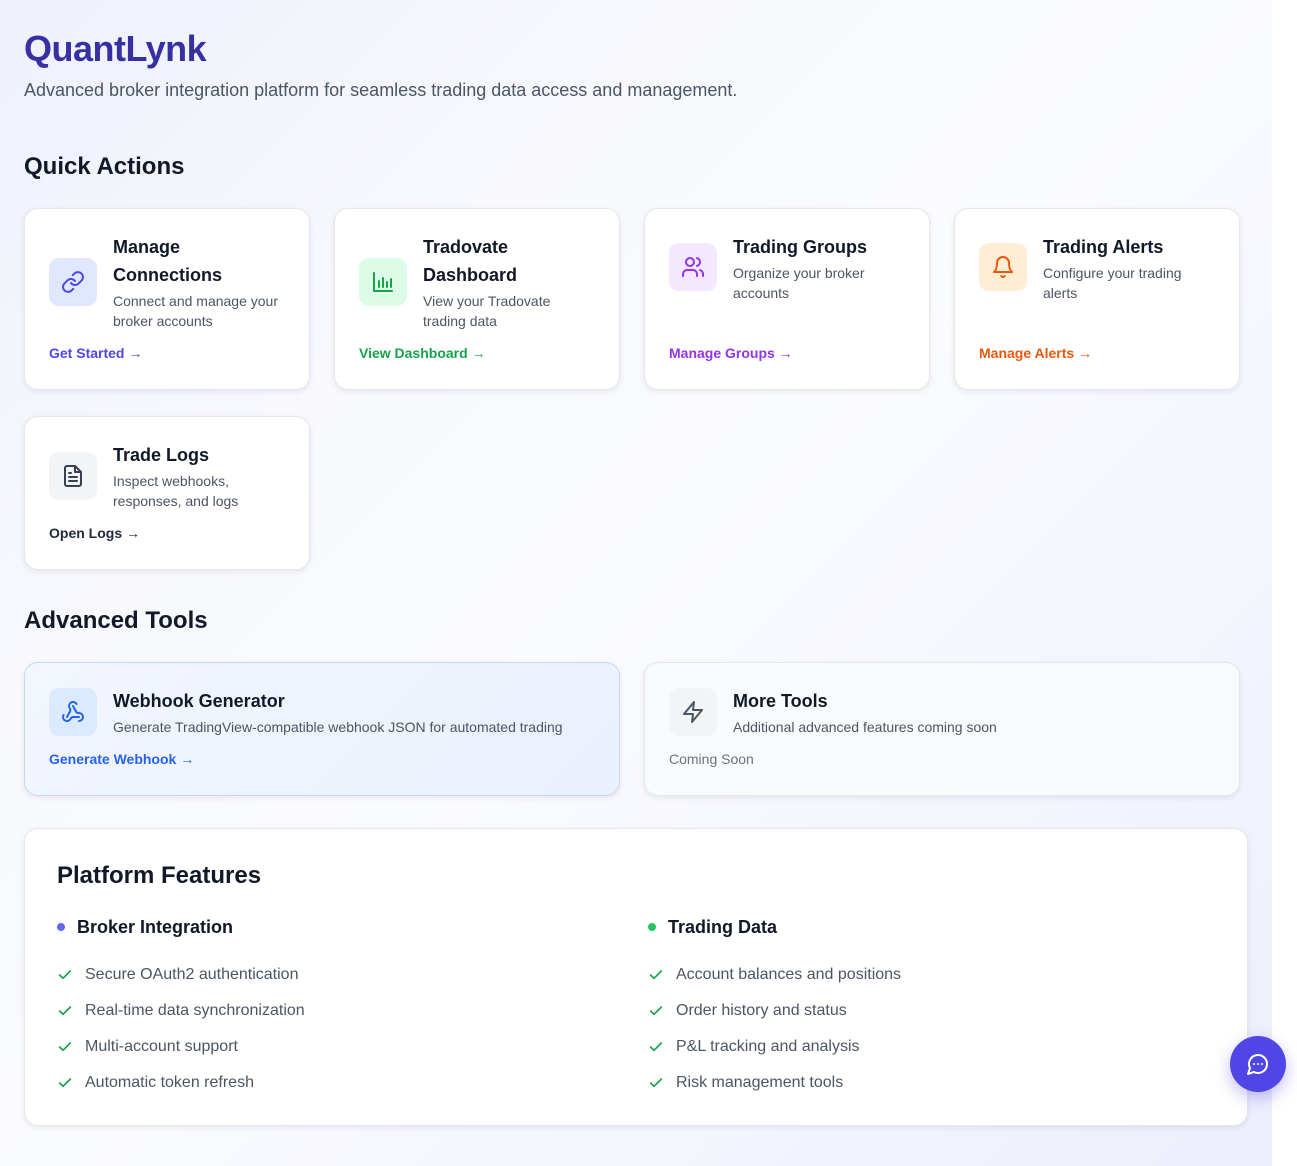 The image size is (1297, 1166). Describe the element at coordinates (95, 353) in the screenshot. I see `get-started-link: Get Started →` at that location.